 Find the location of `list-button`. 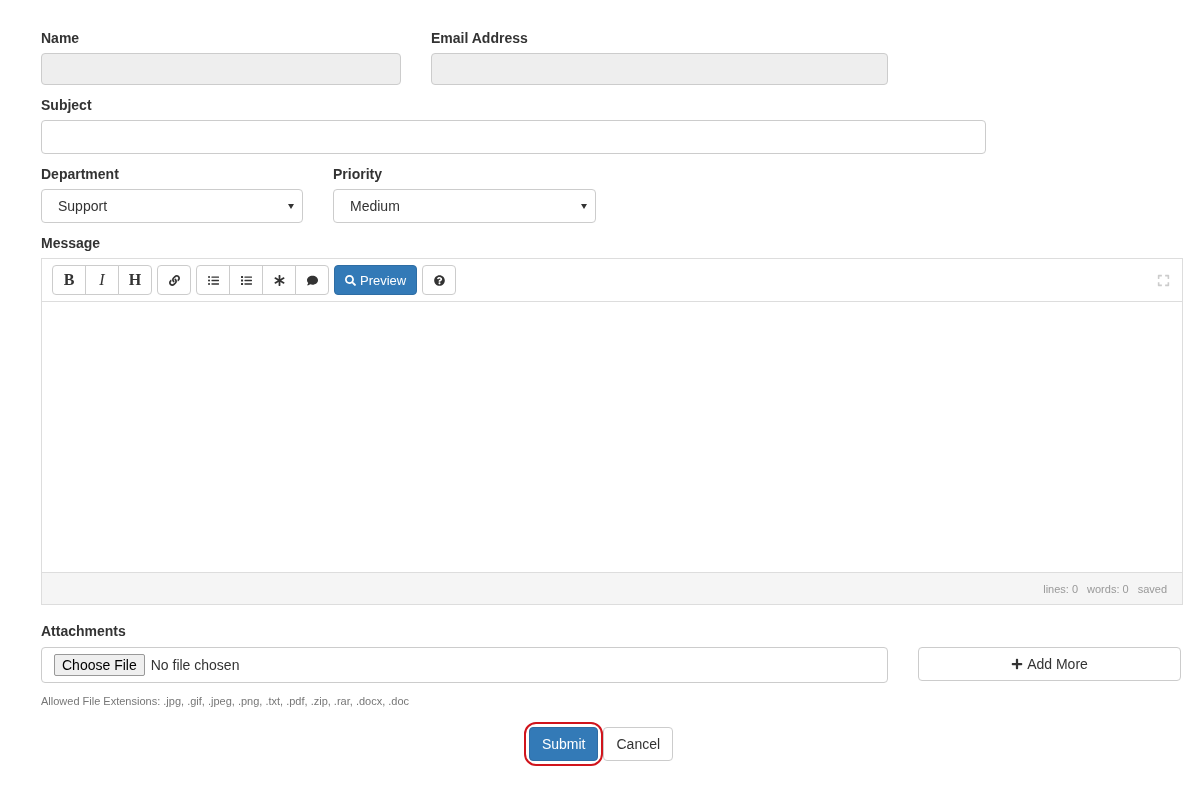

list-button is located at coordinates (246, 280).